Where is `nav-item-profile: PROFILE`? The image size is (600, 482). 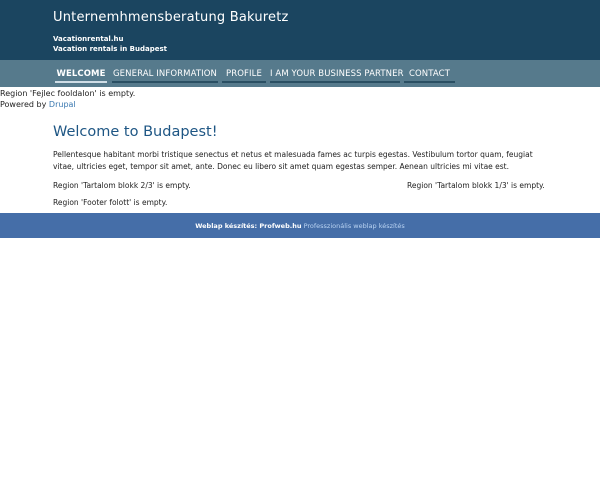 nav-item-profile: PROFILE is located at coordinates (244, 73).